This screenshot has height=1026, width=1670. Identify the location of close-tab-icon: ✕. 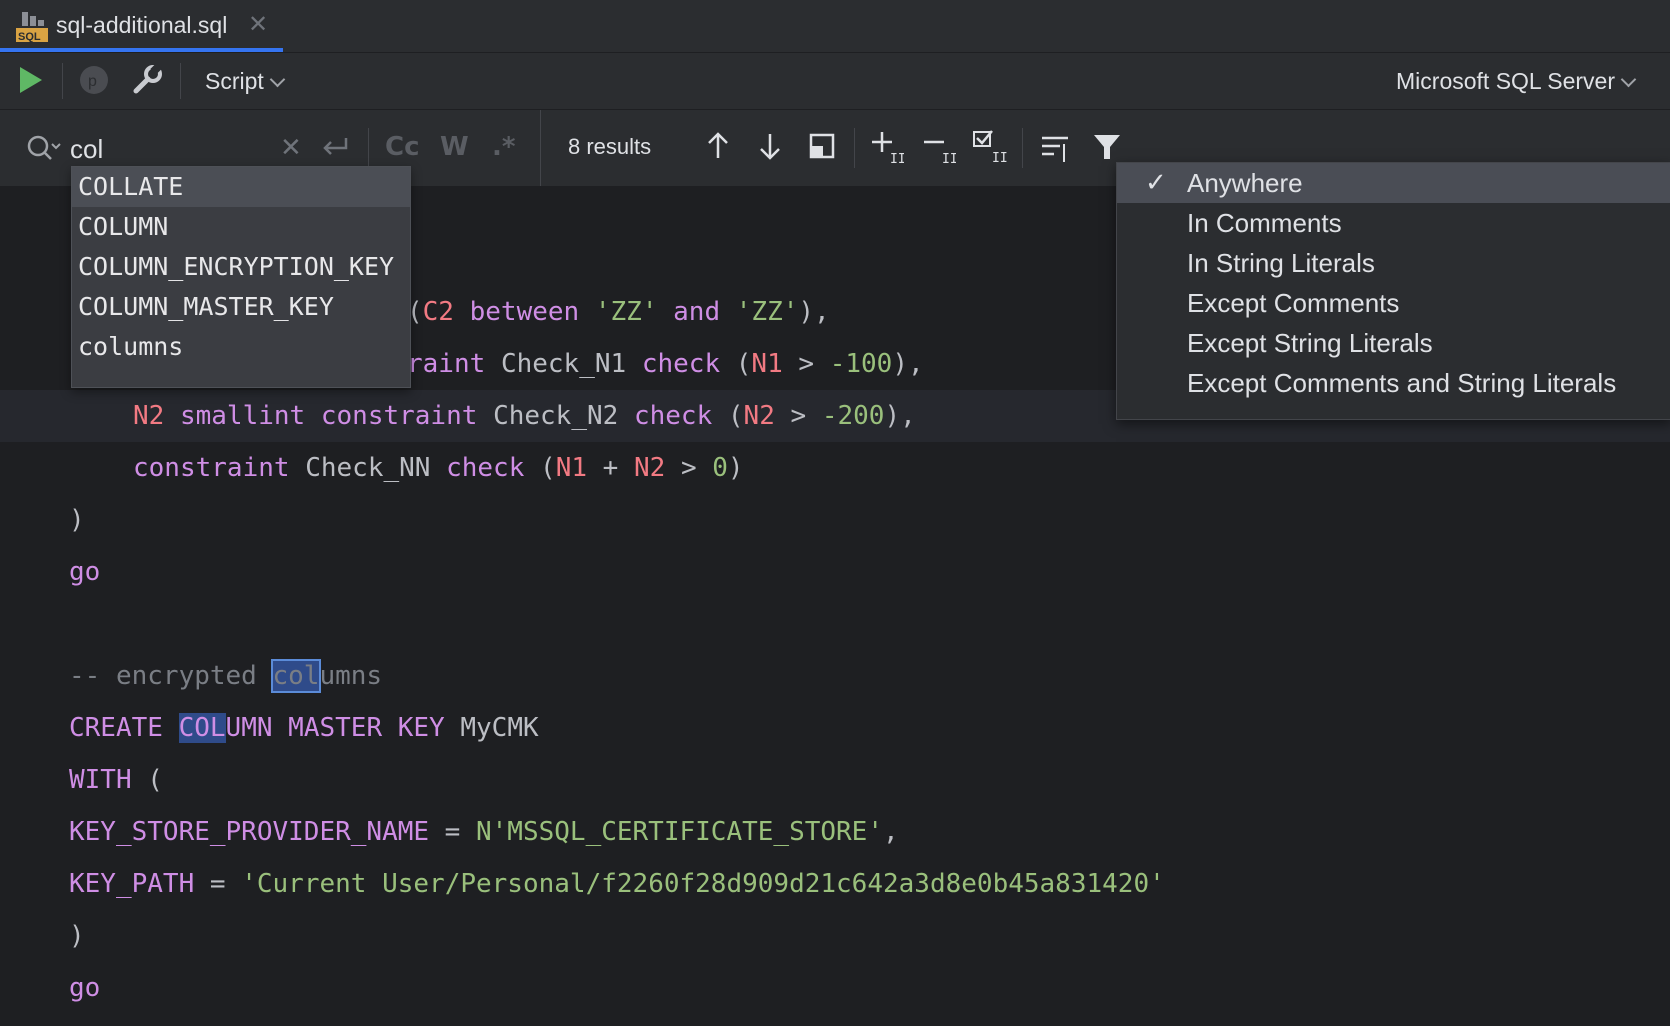
(258, 24).